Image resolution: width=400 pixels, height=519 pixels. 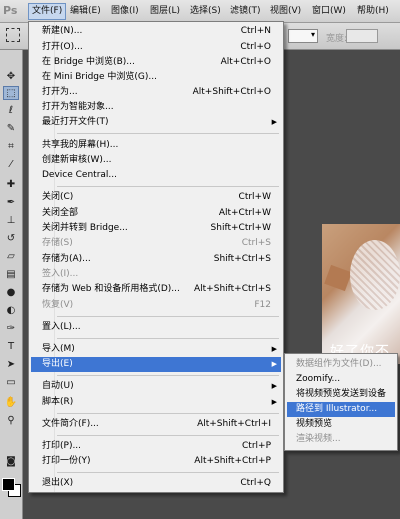 I want to click on photoshop-logo: Ps, so click(x=10, y=10).